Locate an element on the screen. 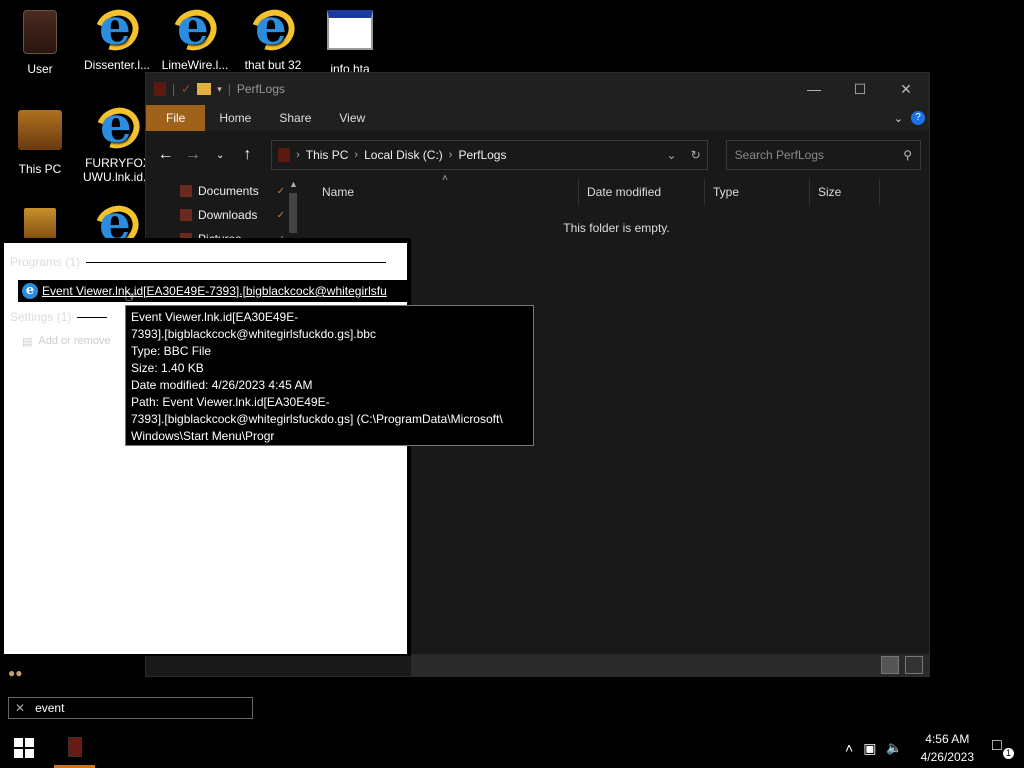 The height and width of the screenshot is (768, 1024). tab-file: File is located at coordinates (176, 118).